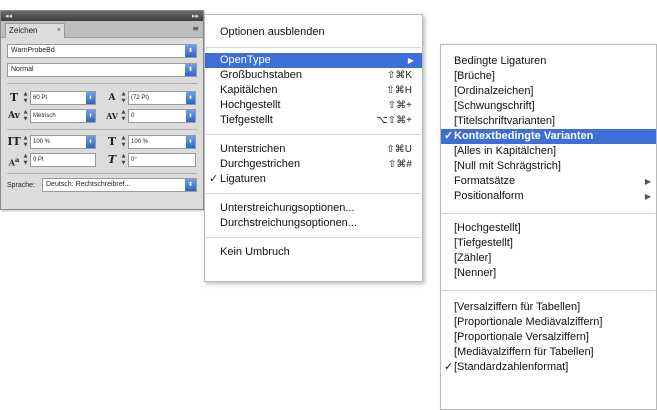 This screenshot has height=410, width=657. Describe the element at coordinates (485, 181) in the screenshot. I see `submenu-item-label: Formatsätze` at that location.